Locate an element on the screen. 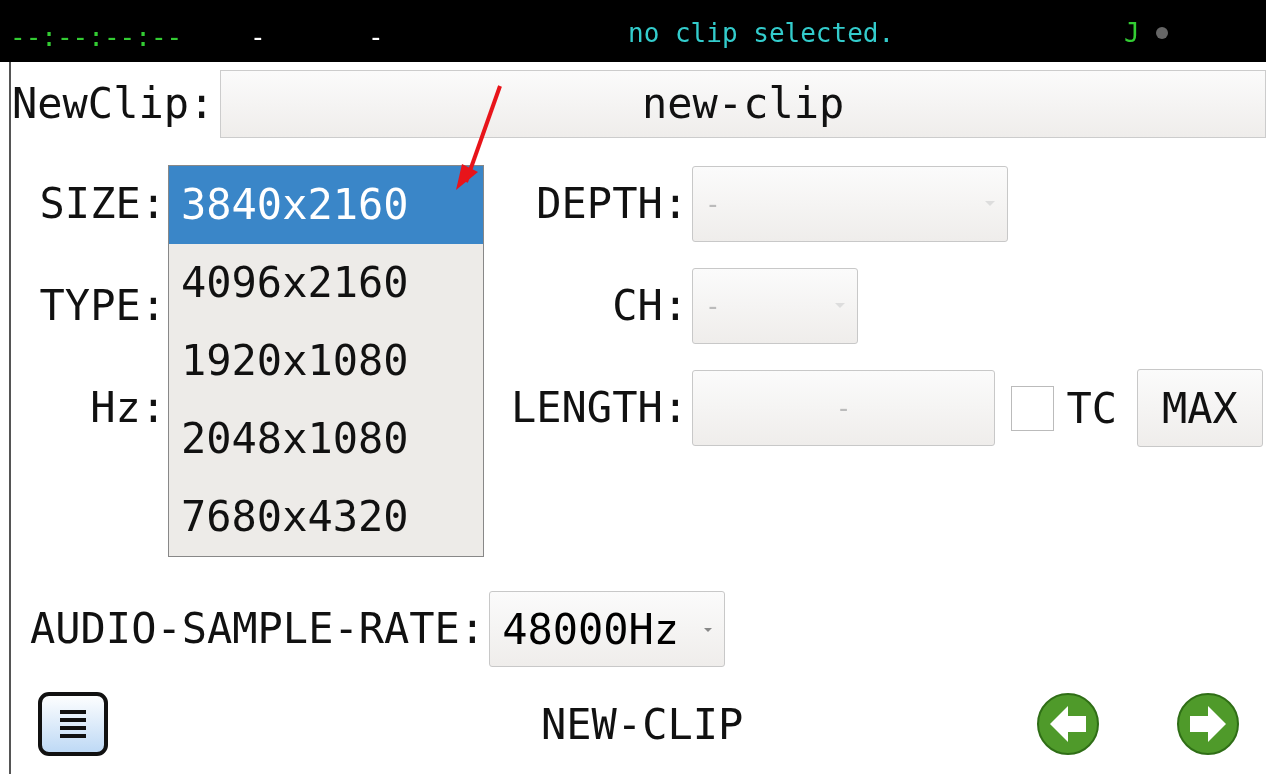 The image size is (1266, 774). field-label: DEPTH: is located at coordinates (611, 204).